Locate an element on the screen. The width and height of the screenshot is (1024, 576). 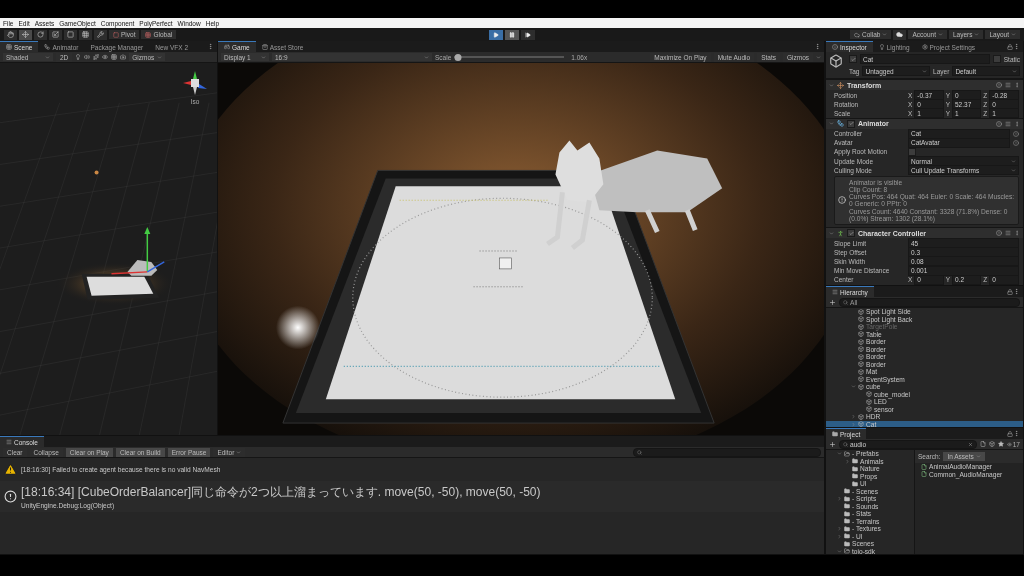
cloud-icon is located at coordinates (900, 34).